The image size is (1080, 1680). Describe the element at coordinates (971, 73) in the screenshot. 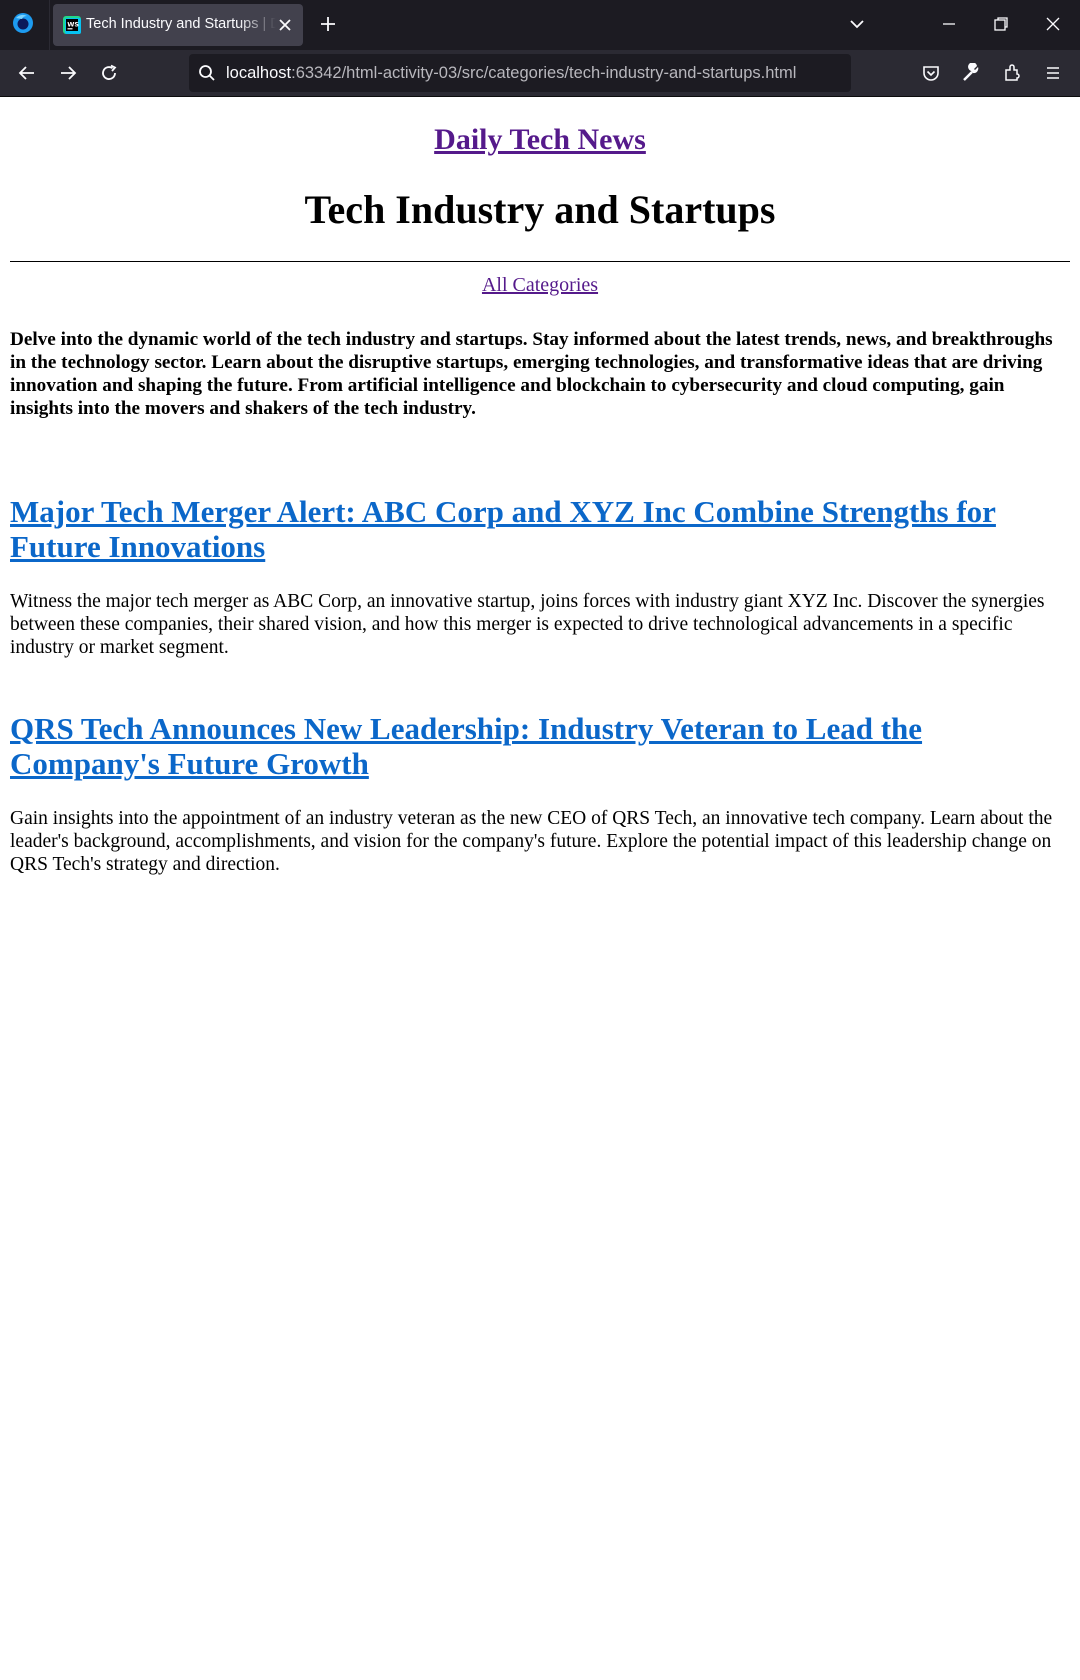

I see `wrench-icon` at that location.